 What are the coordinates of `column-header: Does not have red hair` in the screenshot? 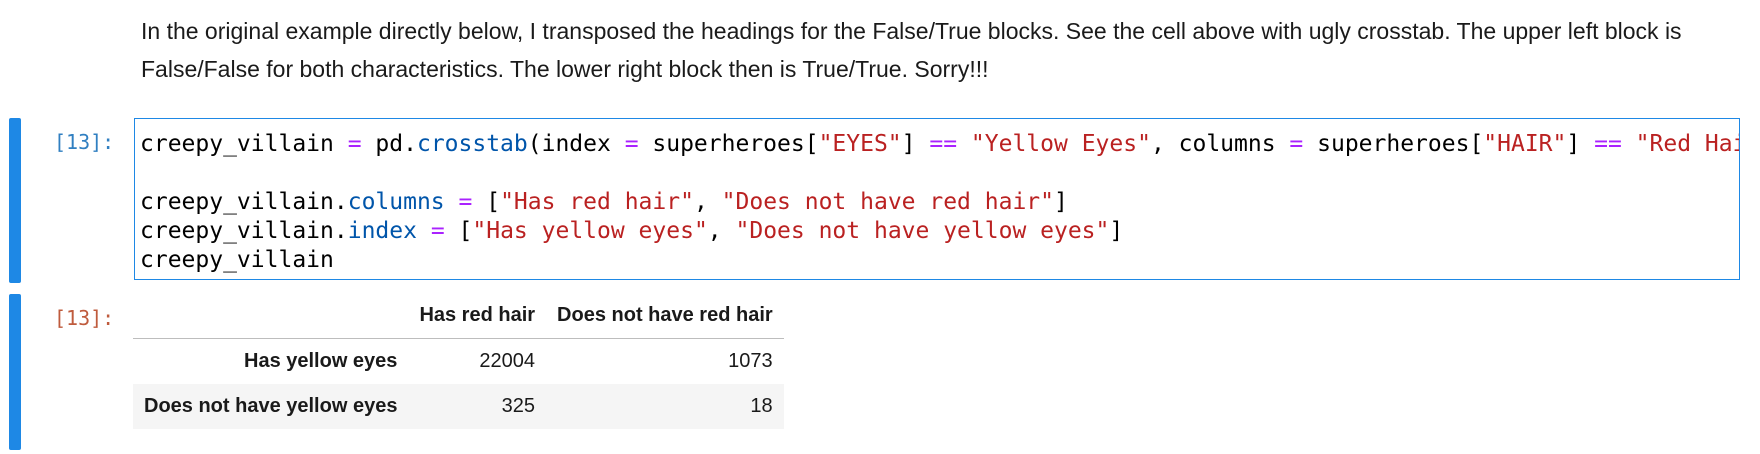 It's located at (665, 315).